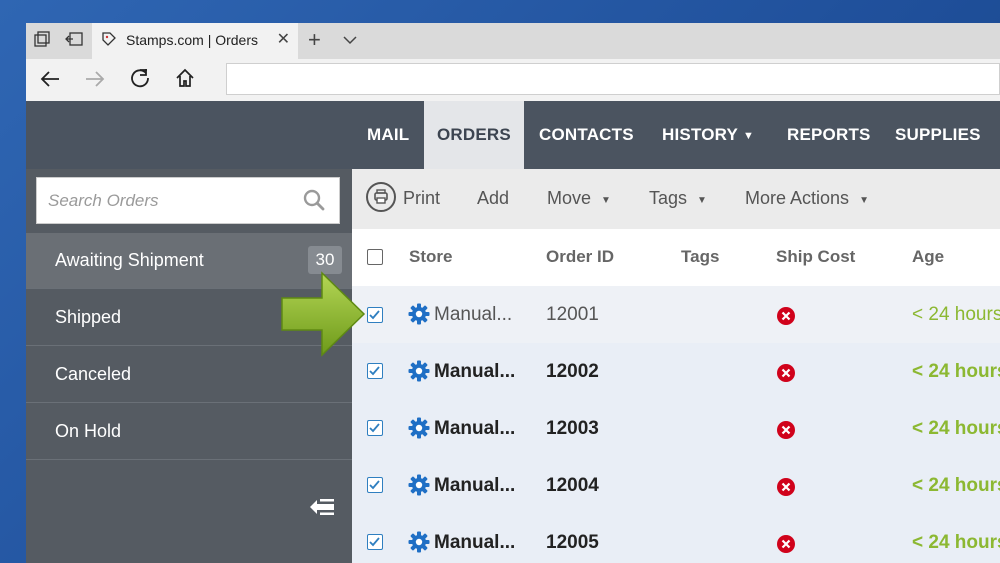  I want to click on select-all-checkbox, so click(375, 257).